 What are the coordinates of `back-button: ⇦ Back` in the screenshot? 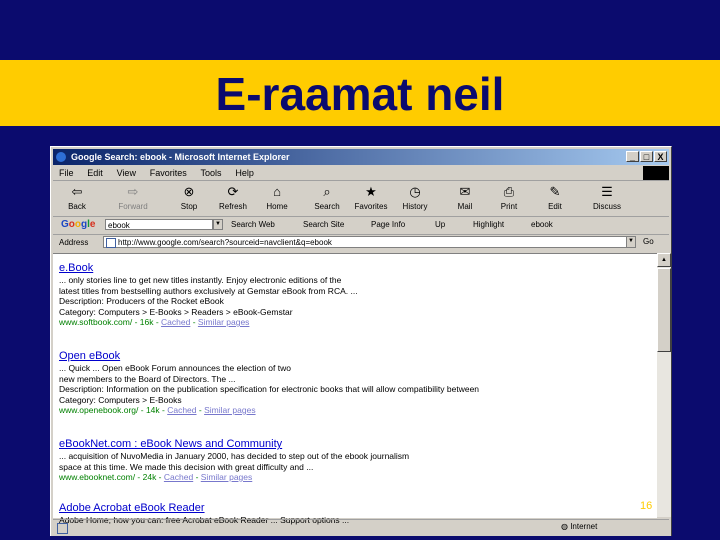 It's located at (77, 197).